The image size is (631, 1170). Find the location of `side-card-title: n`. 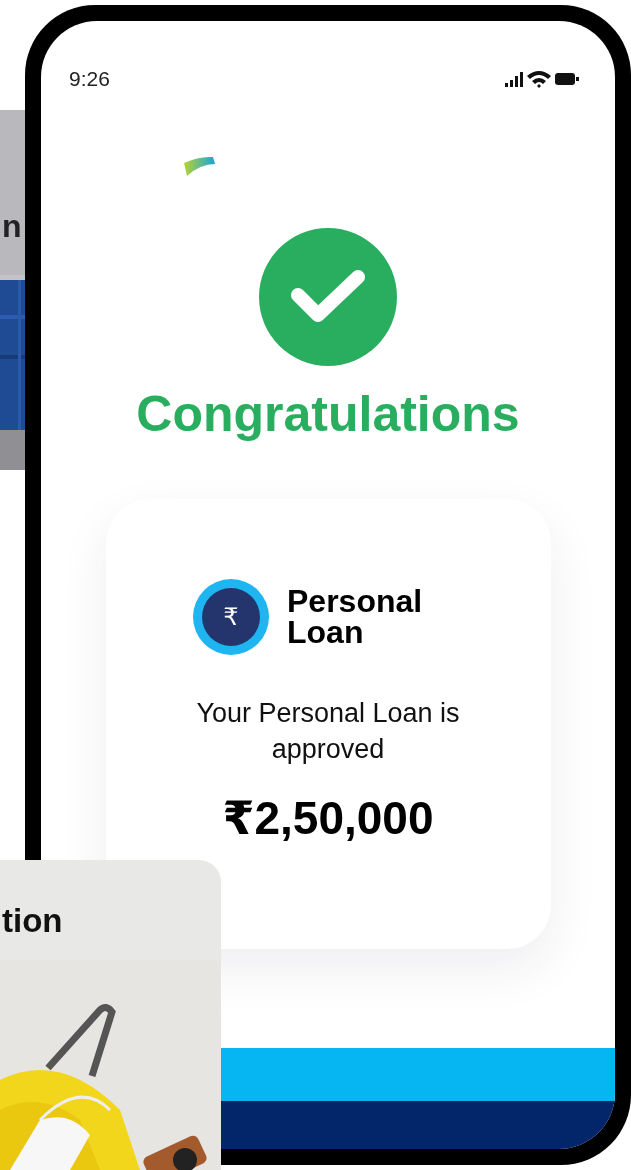

side-card-title: n is located at coordinates (12, 226).